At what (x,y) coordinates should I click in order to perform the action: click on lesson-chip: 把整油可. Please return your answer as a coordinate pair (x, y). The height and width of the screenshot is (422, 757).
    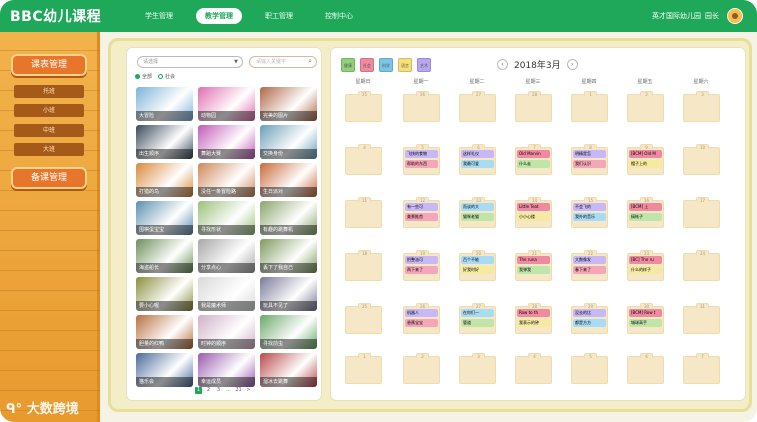
    Looking at the image, I should click on (421, 260).